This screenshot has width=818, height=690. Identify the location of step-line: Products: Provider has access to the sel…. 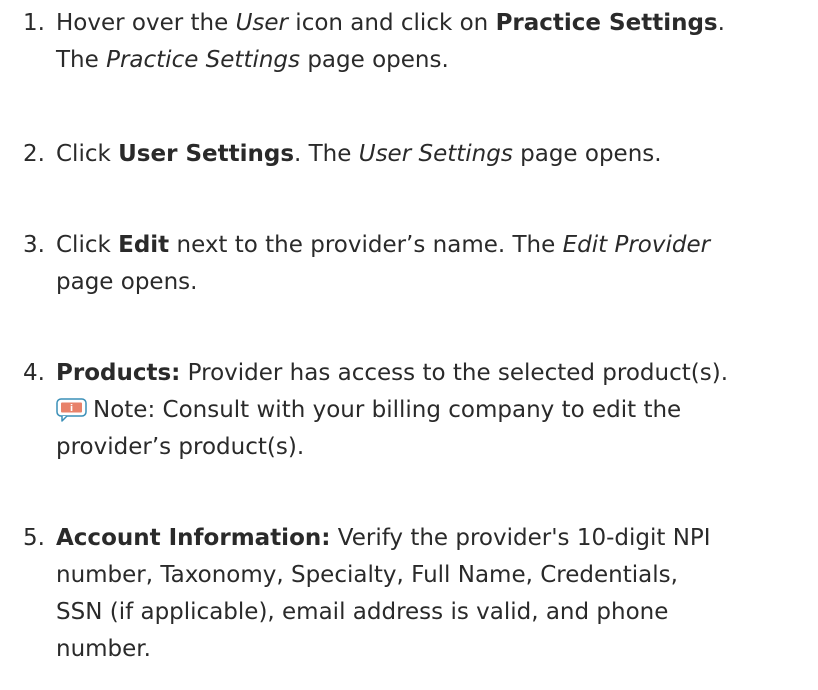
(431, 373).